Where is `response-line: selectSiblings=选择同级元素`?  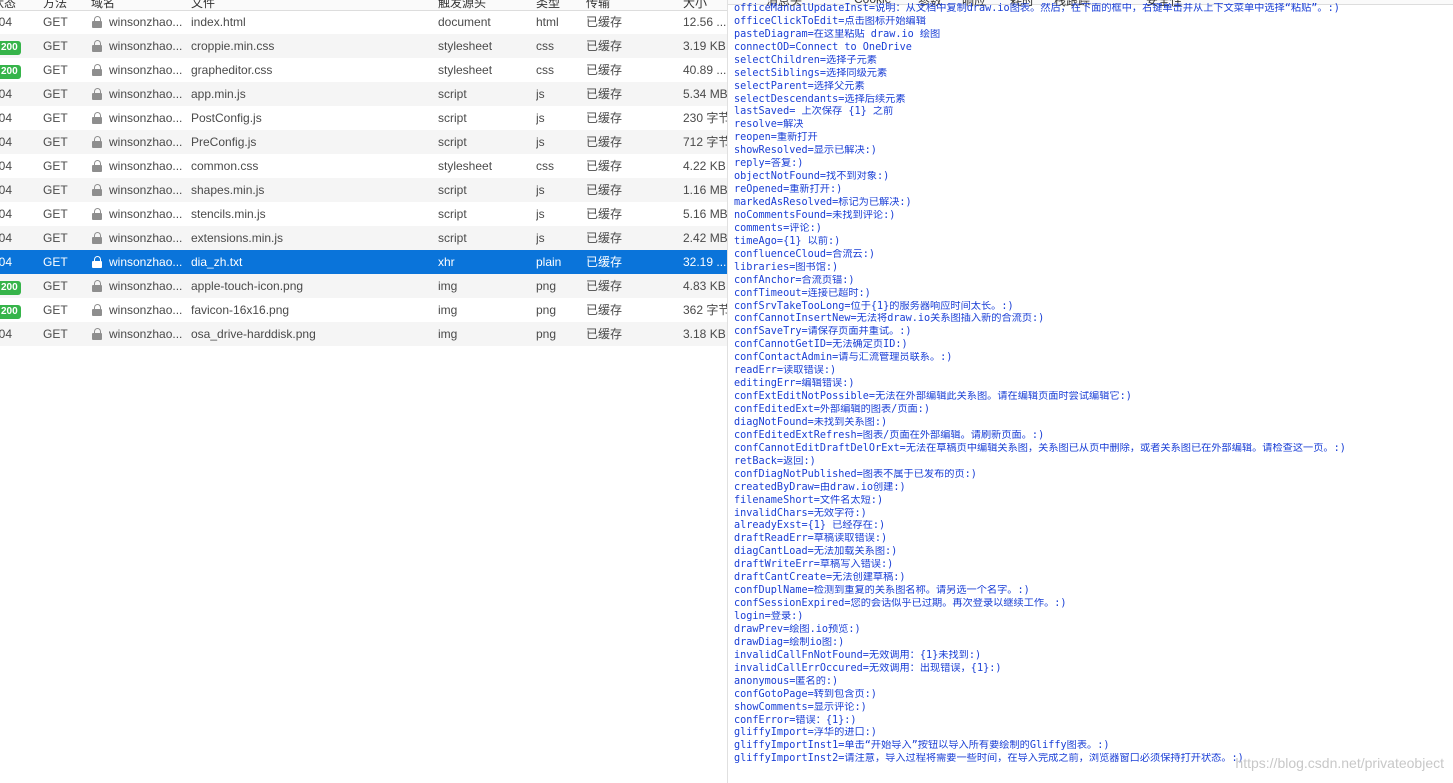
response-line: selectSiblings=选择同级元素 is located at coordinates (811, 73).